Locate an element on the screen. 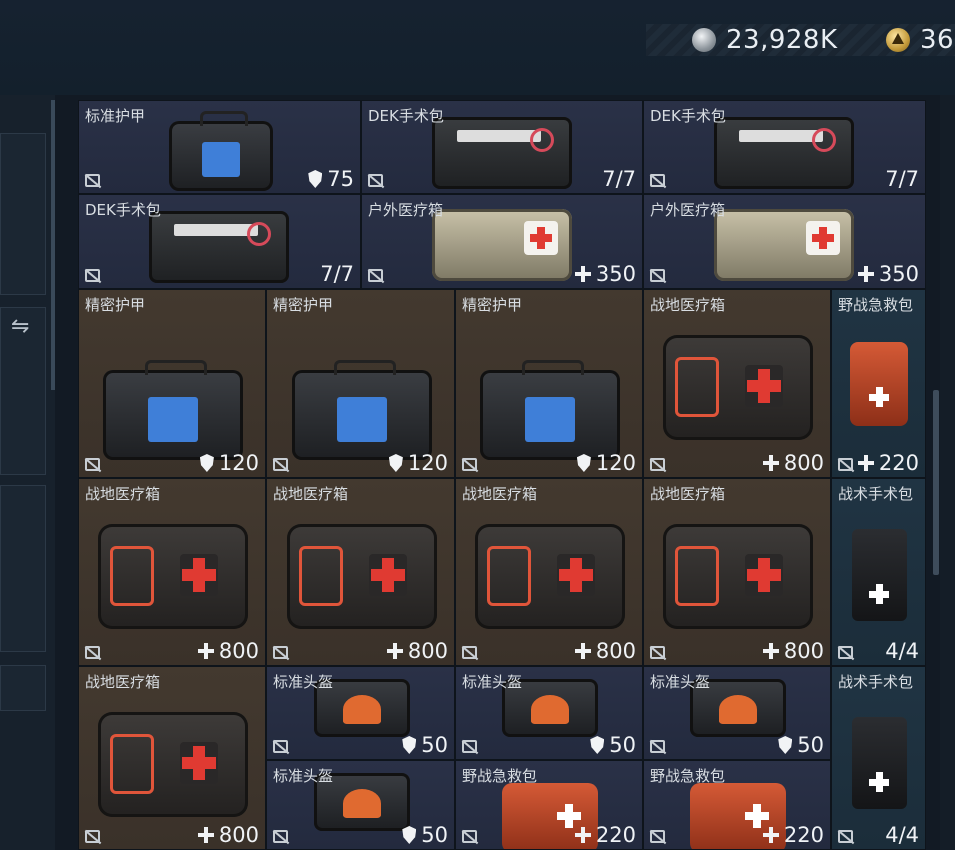  gold-currency: 36 is located at coordinates (920, 40).